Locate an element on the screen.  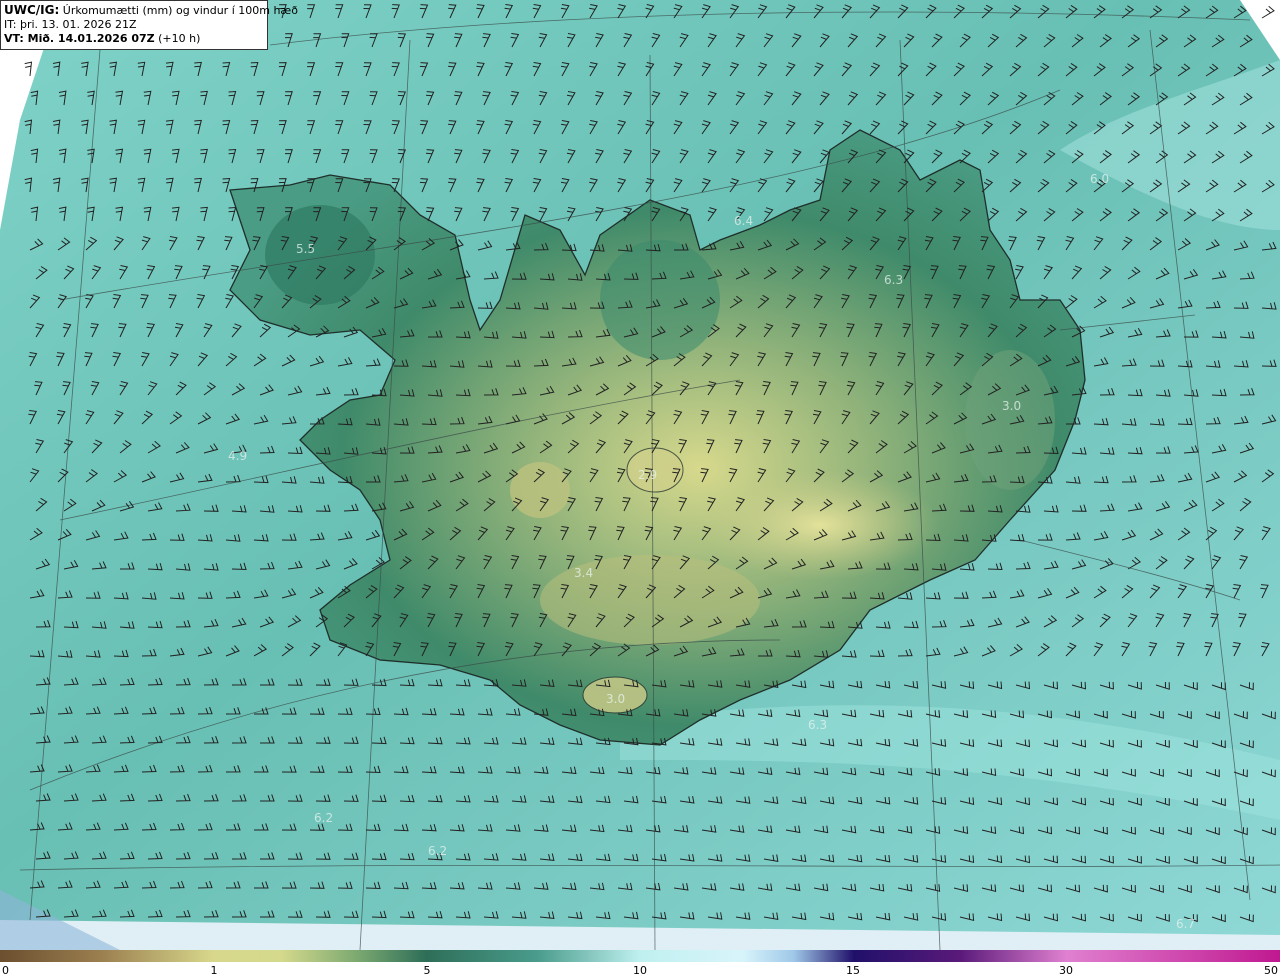
colorbar-tick: 1 is located at coordinates (214, 970).